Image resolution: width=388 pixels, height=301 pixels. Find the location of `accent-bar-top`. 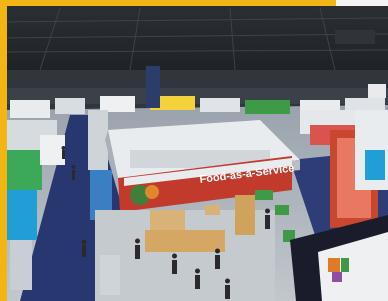

accent-bar-top is located at coordinates (168, 3).